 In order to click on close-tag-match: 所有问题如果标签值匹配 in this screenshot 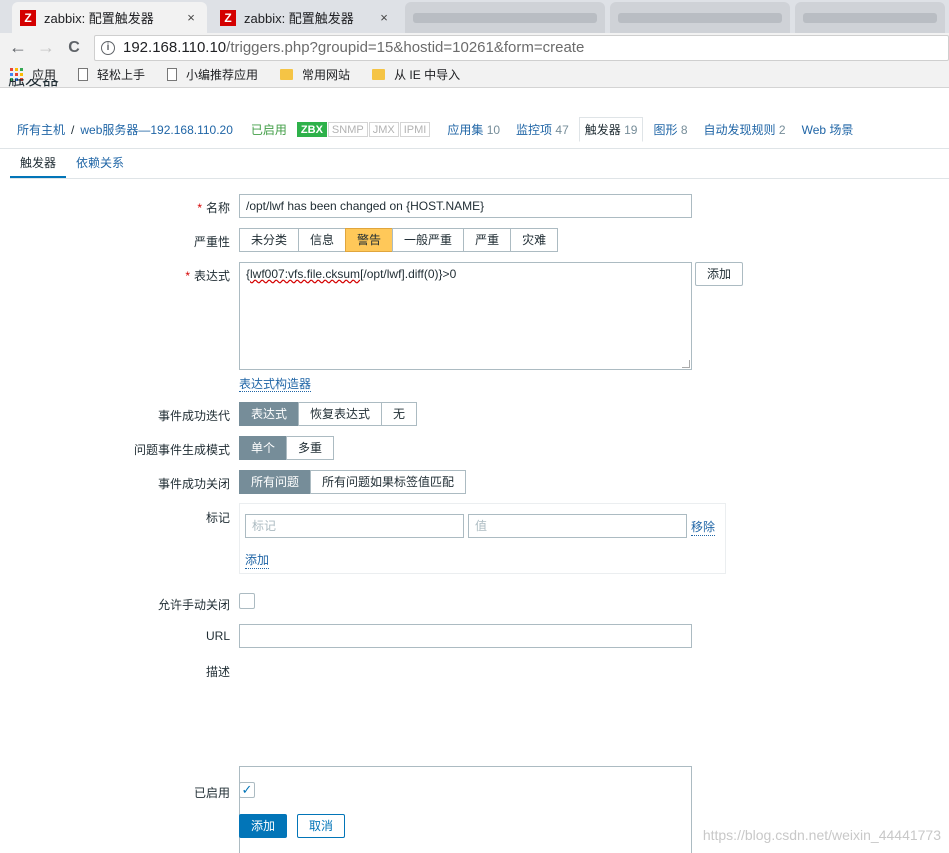, I will do `click(388, 482)`.